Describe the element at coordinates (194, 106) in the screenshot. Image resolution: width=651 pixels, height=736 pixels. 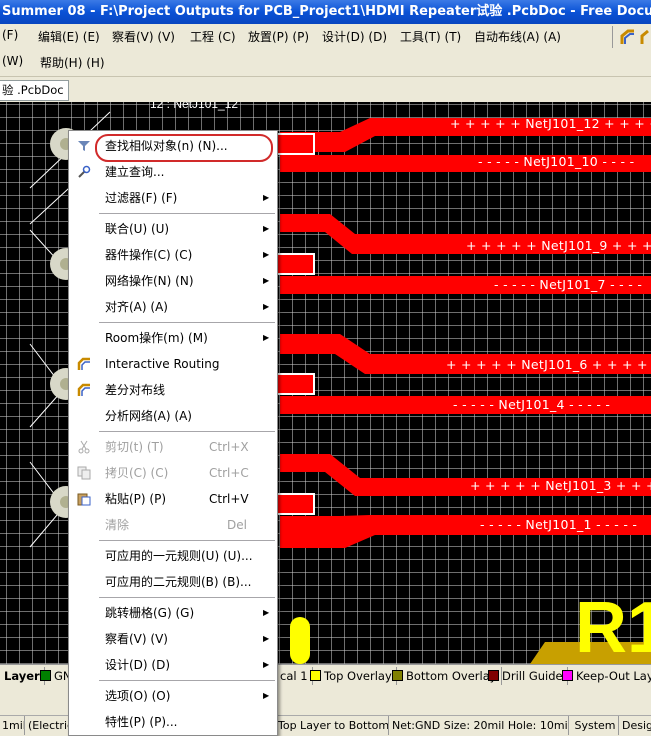
I see `pad-net-label: 12 : NetJ101_12` at that location.